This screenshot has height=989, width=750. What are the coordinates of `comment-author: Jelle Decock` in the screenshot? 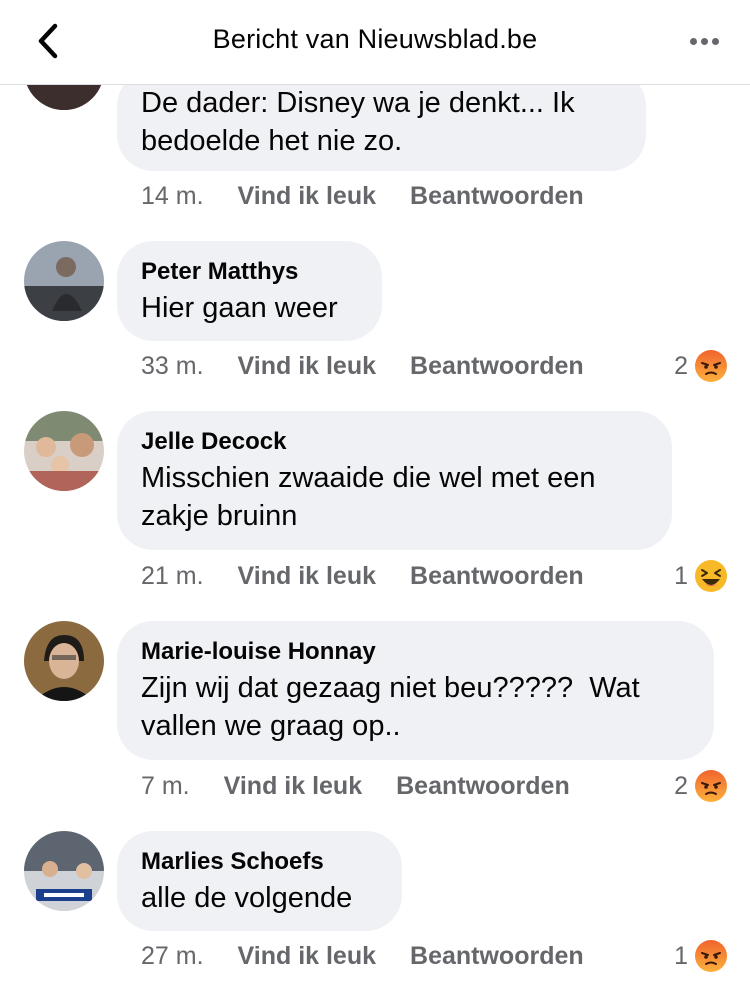 It's located at (393, 442).